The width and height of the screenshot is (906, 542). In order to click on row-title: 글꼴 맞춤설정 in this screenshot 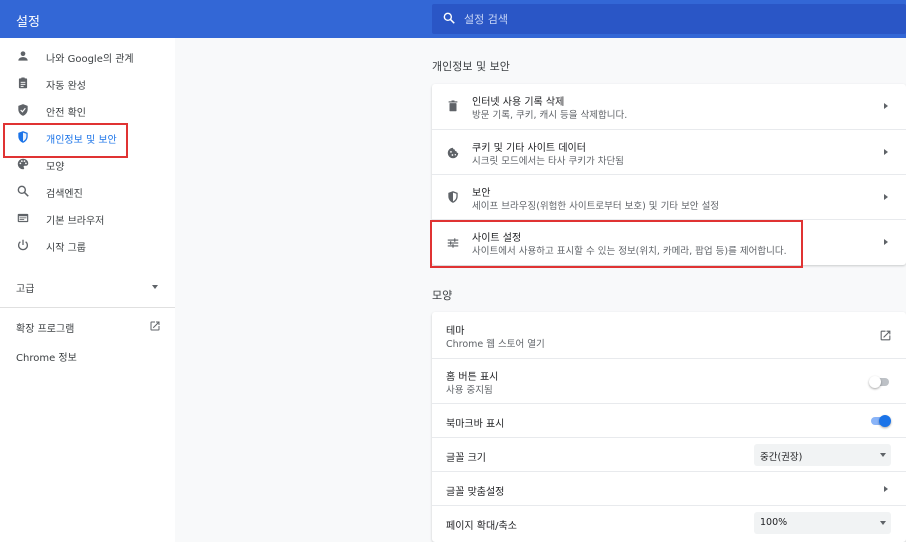, I will do `click(475, 492)`.